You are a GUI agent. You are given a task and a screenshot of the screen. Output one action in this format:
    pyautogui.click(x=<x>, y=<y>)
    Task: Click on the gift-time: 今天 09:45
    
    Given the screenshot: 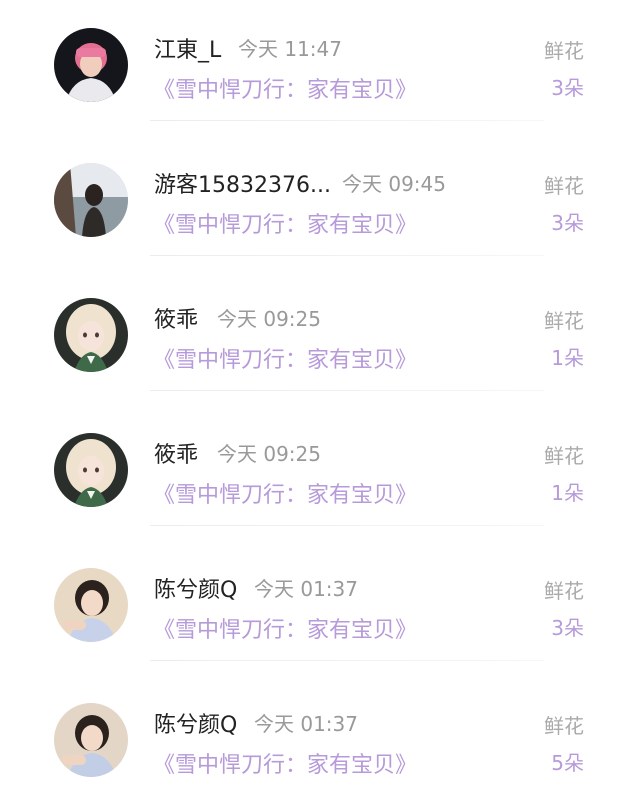 What is the action you would take?
    pyautogui.click(x=394, y=184)
    